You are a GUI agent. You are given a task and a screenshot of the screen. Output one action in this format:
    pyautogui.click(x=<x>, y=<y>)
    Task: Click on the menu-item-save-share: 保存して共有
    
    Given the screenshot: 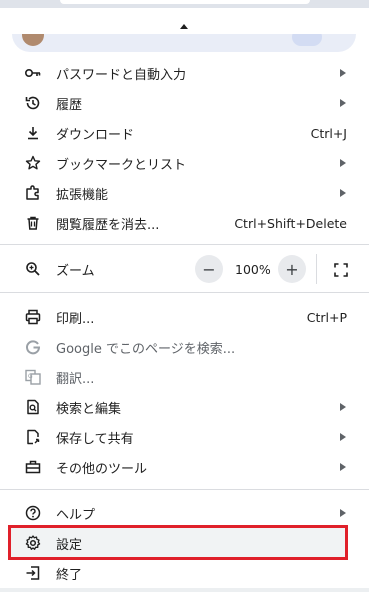 What is the action you would take?
    pyautogui.click(x=184, y=437)
    